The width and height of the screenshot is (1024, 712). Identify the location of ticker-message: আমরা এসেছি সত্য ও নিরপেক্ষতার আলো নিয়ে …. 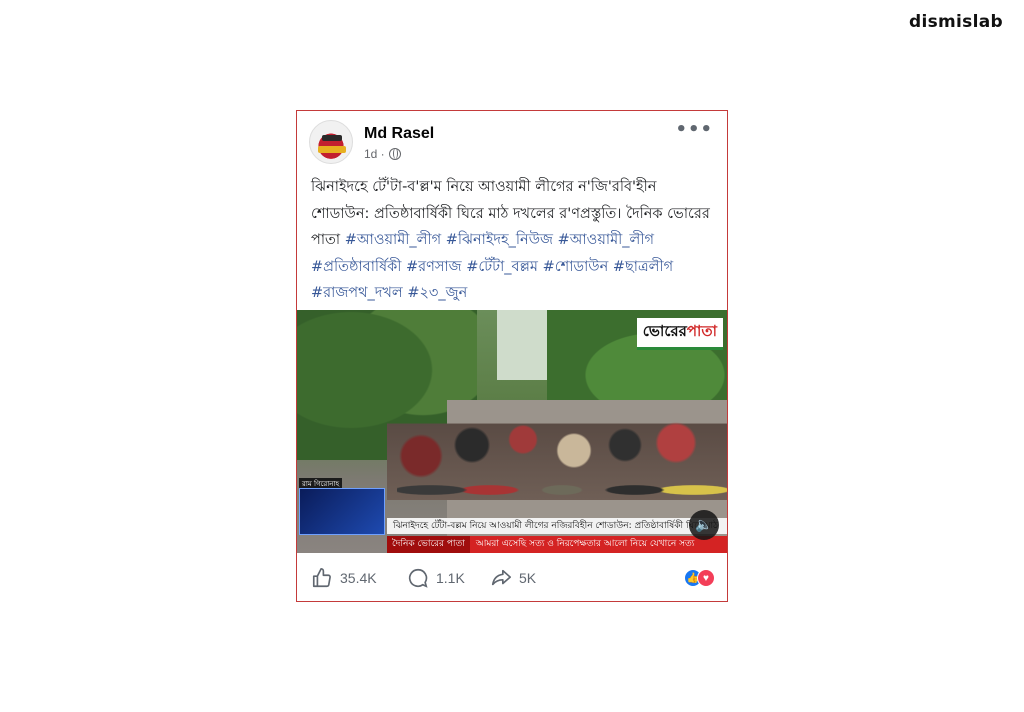
(585, 544).